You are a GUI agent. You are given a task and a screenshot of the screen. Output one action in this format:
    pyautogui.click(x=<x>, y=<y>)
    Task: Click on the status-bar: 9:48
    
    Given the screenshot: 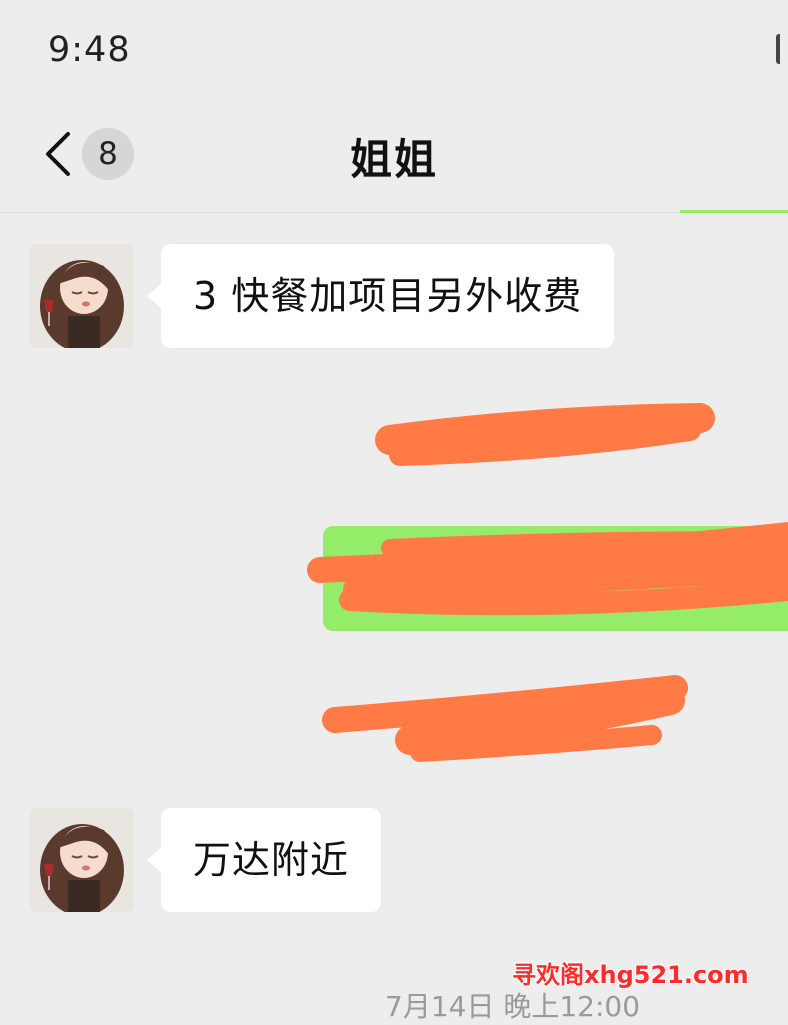 What is the action you would take?
    pyautogui.click(x=394, y=50)
    